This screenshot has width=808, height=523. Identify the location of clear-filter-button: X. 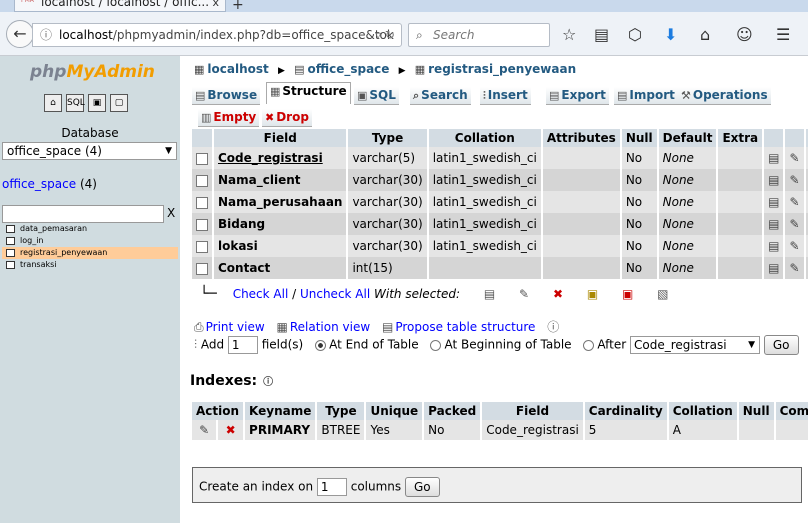
(171, 213).